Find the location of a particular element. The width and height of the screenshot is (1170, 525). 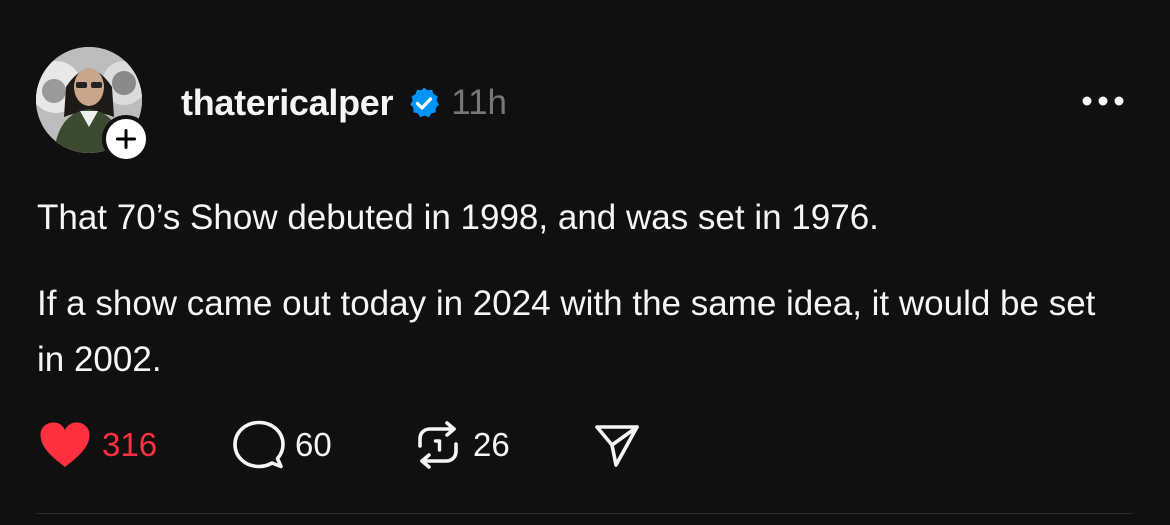

follow-button is located at coordinates (126, 139).